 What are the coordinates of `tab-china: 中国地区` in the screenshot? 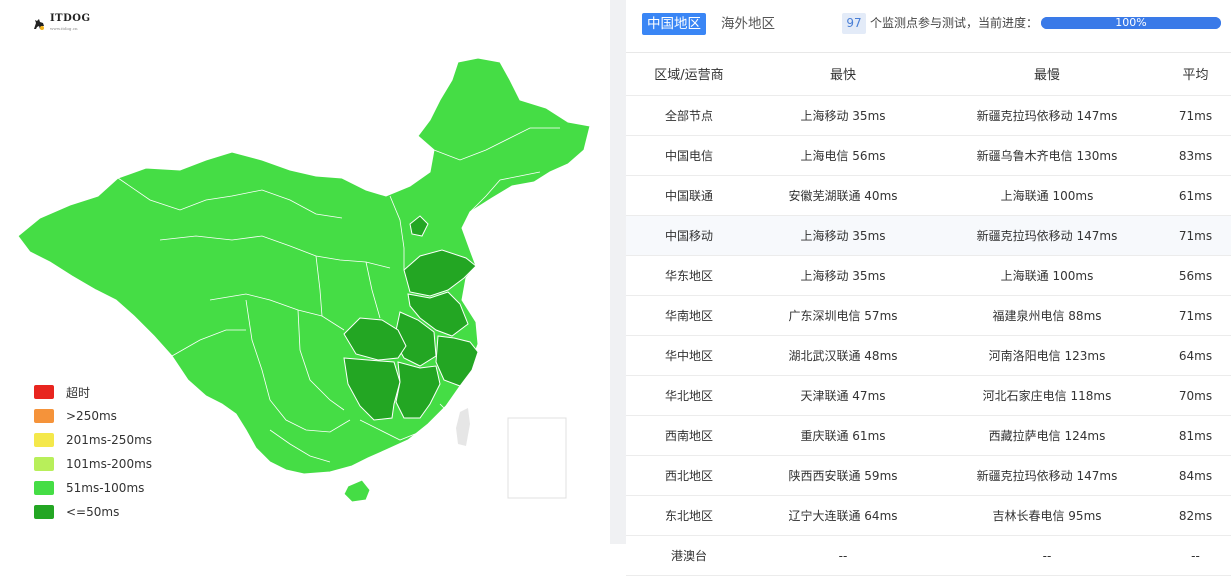 It's located at (674, 24).